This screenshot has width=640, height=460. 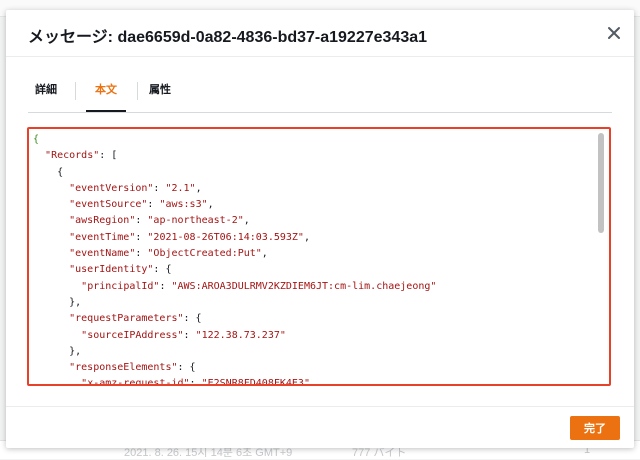 I want to click on tab-attributes: 属性, so click(x=160, y=90).